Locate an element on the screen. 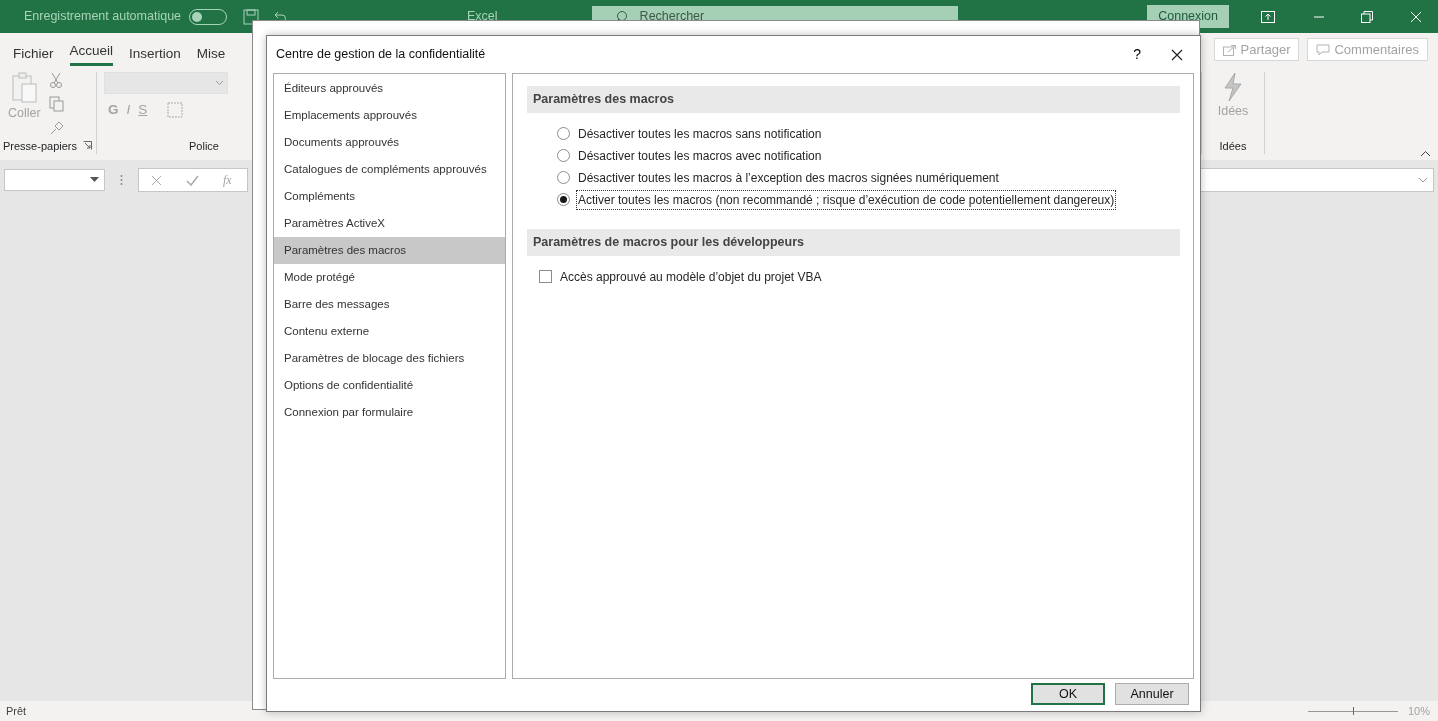 The image size is (1438, 721). category-item: Paramètres ActiveX is located at coordinates (389, 223).